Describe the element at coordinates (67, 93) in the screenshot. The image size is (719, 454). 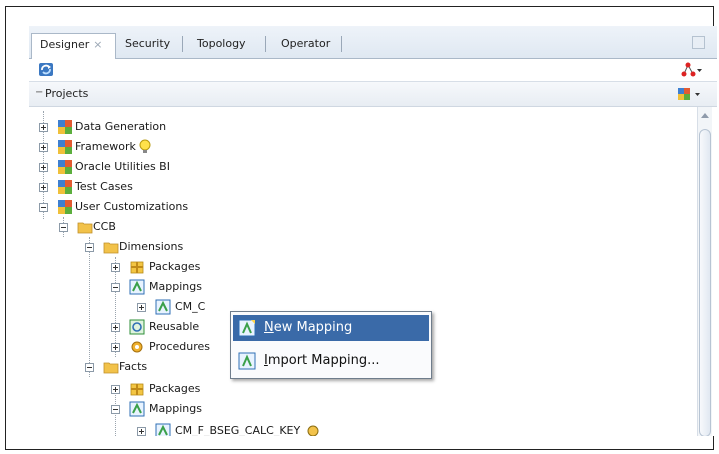
I see `projects-title: Projects` at that location.